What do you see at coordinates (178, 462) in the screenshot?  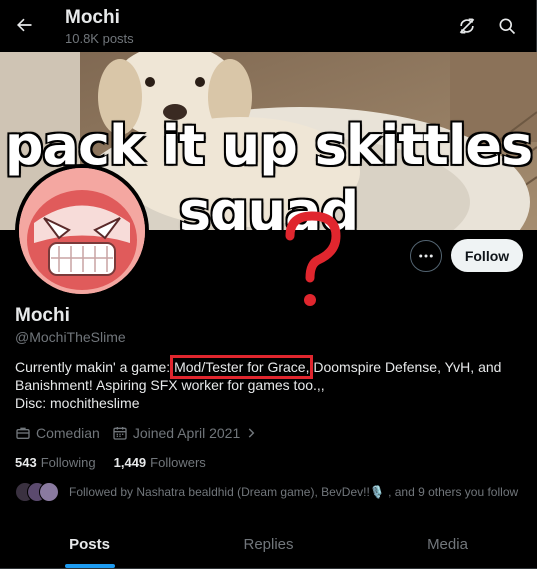 I see `followers-label: Followers` at bounding box center [178, 462].